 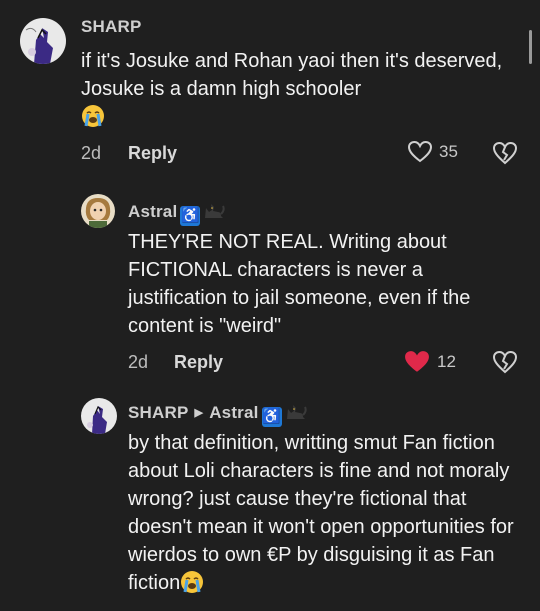 What do you see at coordinates (233, 412) in the screenshot?
I see `reply-to-username: Astral` at bounding box center [233, 412].